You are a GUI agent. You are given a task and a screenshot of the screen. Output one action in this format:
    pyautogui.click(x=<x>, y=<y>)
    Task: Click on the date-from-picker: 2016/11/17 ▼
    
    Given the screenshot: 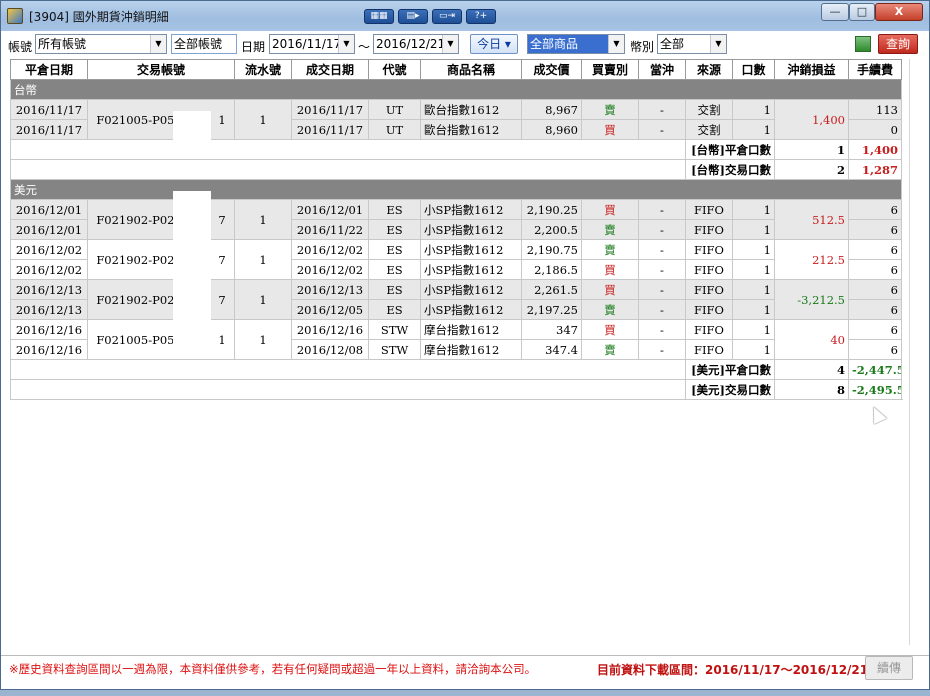 What is the action you would take?
    pyautogui.click(x=312, y=44)
    